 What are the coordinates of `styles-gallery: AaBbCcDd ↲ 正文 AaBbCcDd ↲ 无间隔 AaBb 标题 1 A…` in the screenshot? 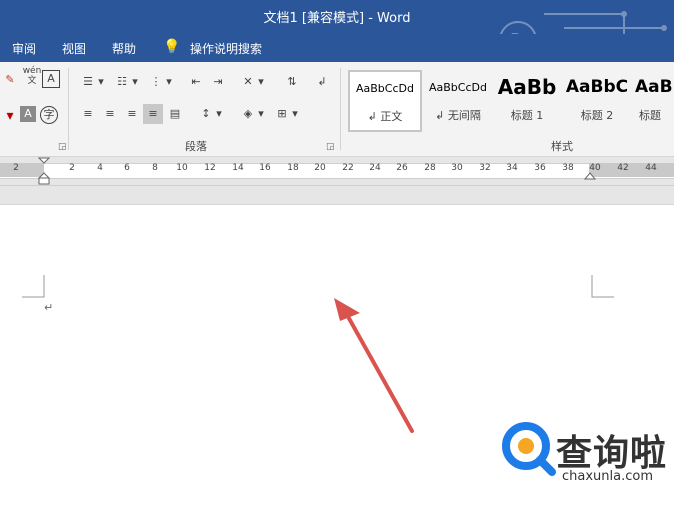 It's located at (510, 100).